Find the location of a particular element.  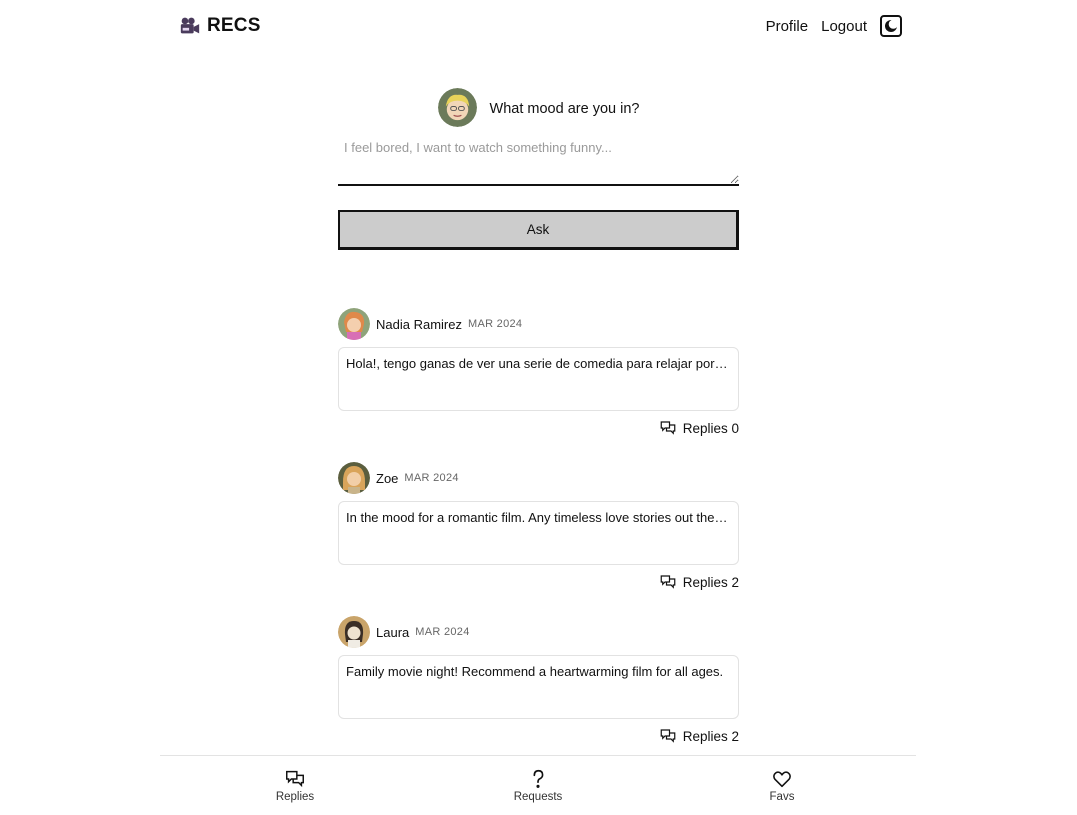

replies-count: Replies 0 is located at coordinates (710, 428).